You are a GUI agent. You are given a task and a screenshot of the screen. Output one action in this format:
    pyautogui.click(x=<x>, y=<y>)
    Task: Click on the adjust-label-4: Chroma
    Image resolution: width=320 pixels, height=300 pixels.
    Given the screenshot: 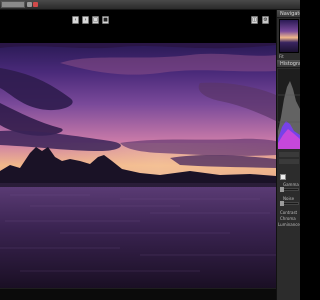 What is the action you would take?
    pyautogui.click(x=288, y=218)
    